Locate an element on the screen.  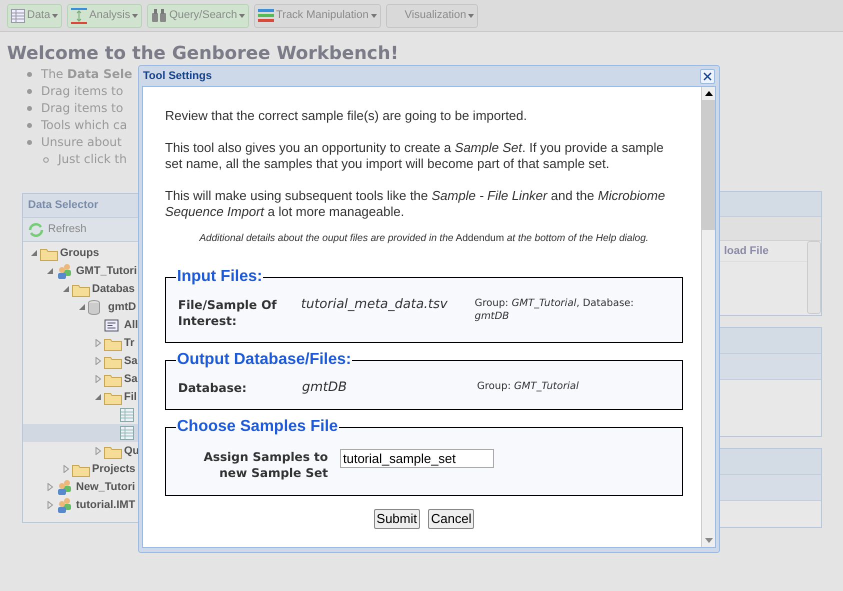
tree-label: gmtD is located at coordinates (122, 307).